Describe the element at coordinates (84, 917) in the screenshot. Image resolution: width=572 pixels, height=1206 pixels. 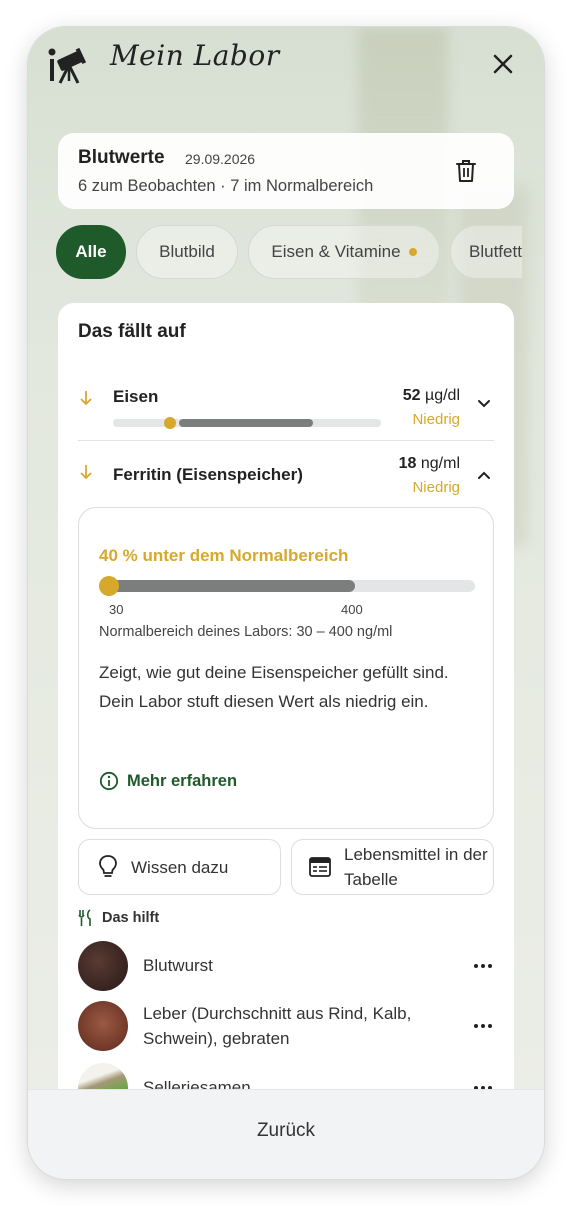
I see `cutlery-icon` at that location.